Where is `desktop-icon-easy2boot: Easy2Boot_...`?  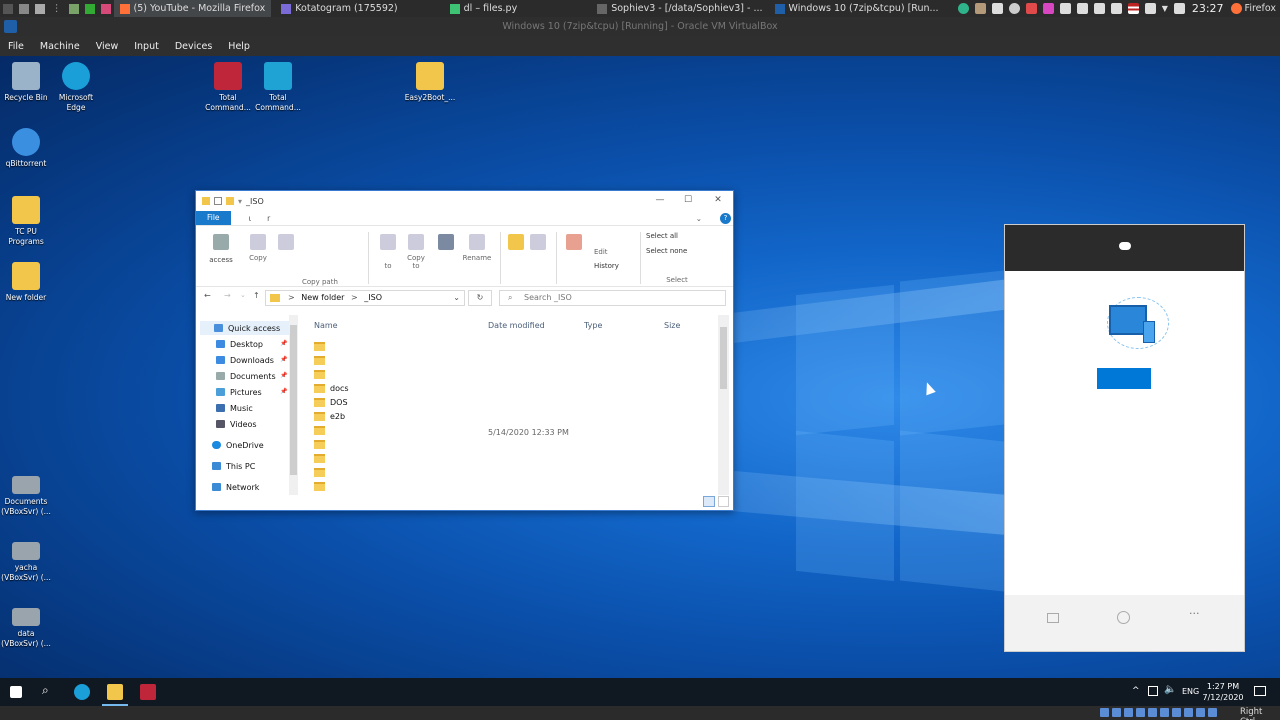
desktop-icon-easy2boot: Easy2Boot_... is located at coordinates (430, 82).